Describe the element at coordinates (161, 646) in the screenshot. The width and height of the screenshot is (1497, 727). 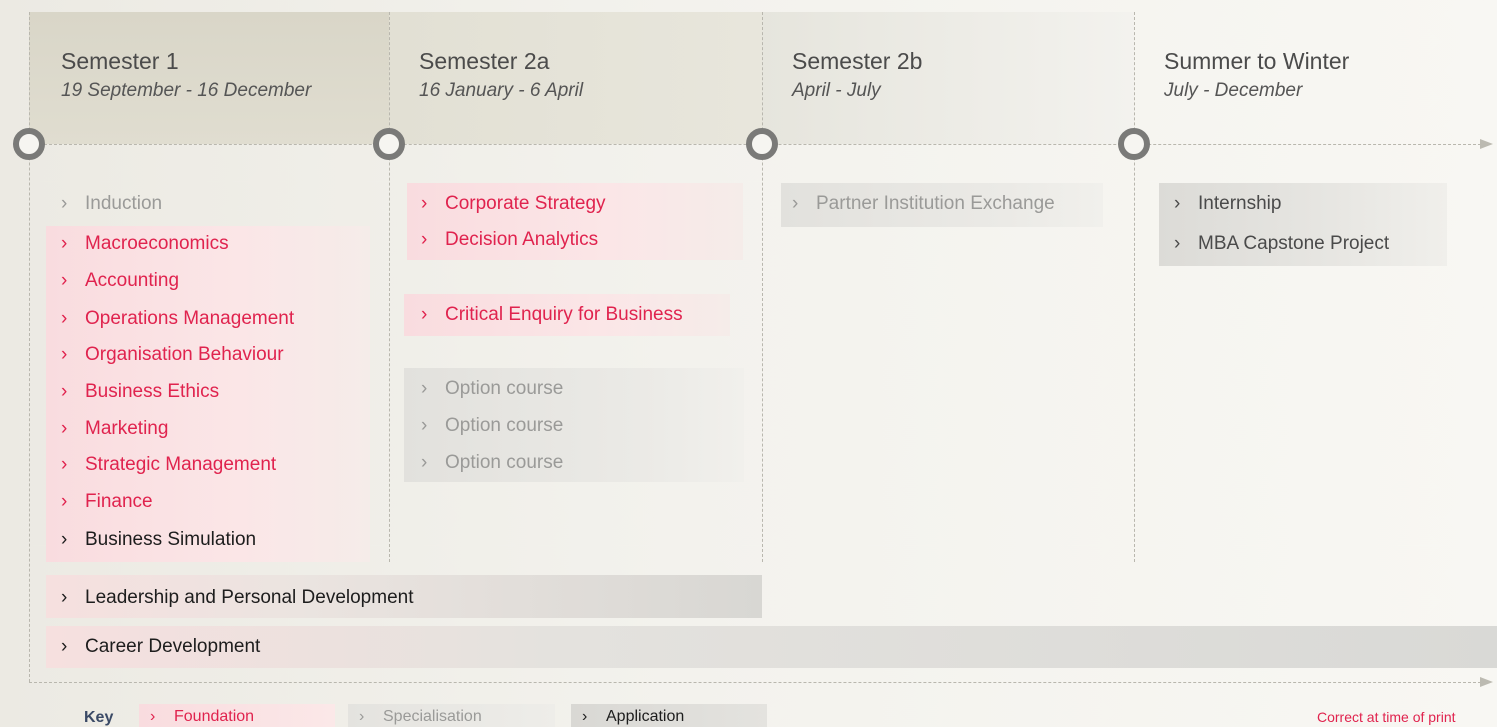
I see `course-career-development: › Career Development` at that location.